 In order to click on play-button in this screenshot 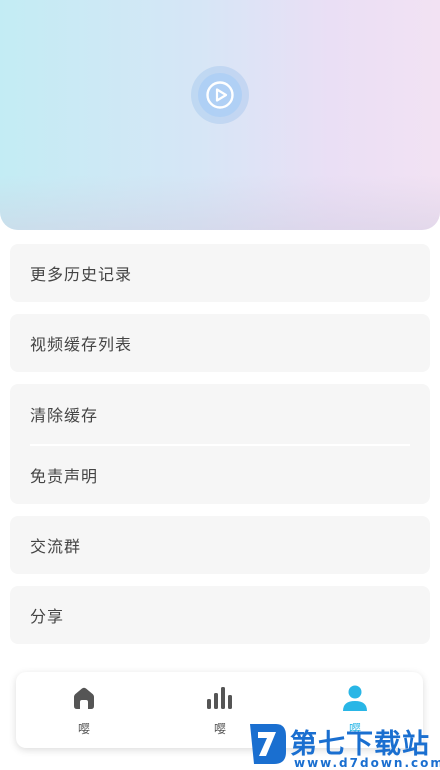, I will do `click(220, 95)`.